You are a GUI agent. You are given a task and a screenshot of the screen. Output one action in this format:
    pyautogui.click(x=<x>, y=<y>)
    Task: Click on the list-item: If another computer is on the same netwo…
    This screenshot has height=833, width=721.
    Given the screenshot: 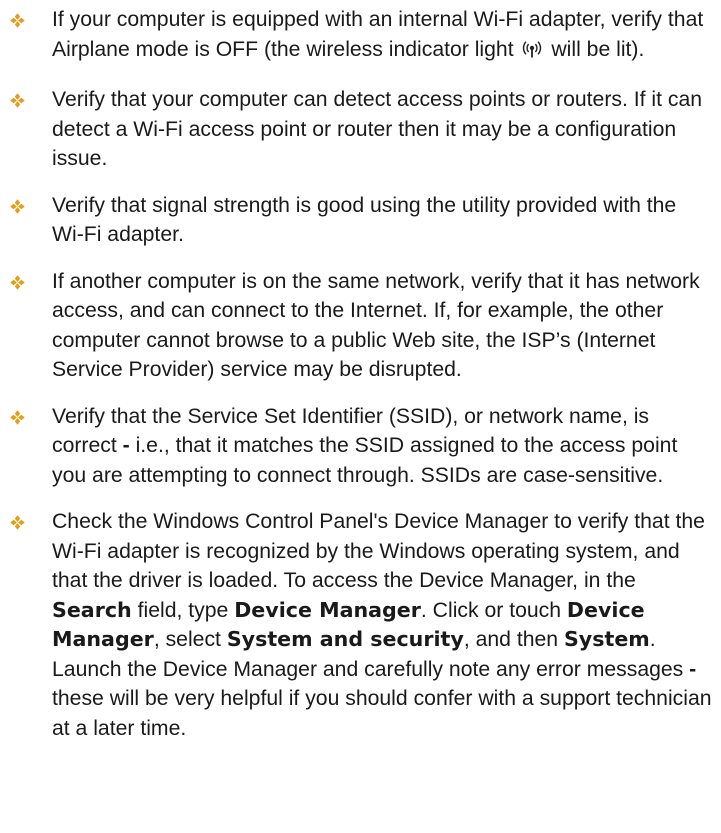 What is the action you would take?
    pyautogui.click(x=360, y=326)
    